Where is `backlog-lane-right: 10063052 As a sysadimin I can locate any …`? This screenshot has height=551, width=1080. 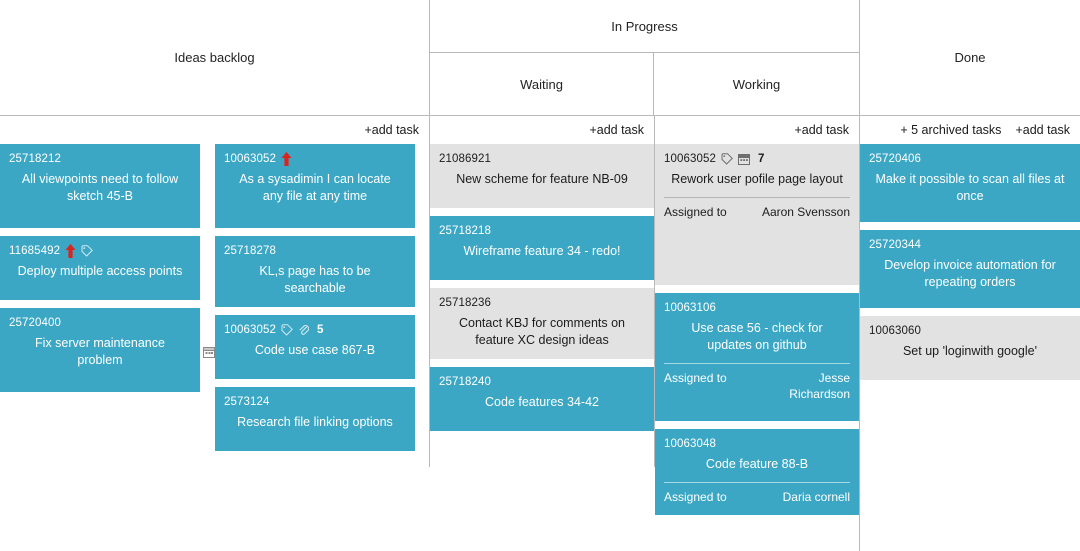
backlog-lane-right: 10063052 As a sysadimin I can locate any … is located at coordinates (315, 301).